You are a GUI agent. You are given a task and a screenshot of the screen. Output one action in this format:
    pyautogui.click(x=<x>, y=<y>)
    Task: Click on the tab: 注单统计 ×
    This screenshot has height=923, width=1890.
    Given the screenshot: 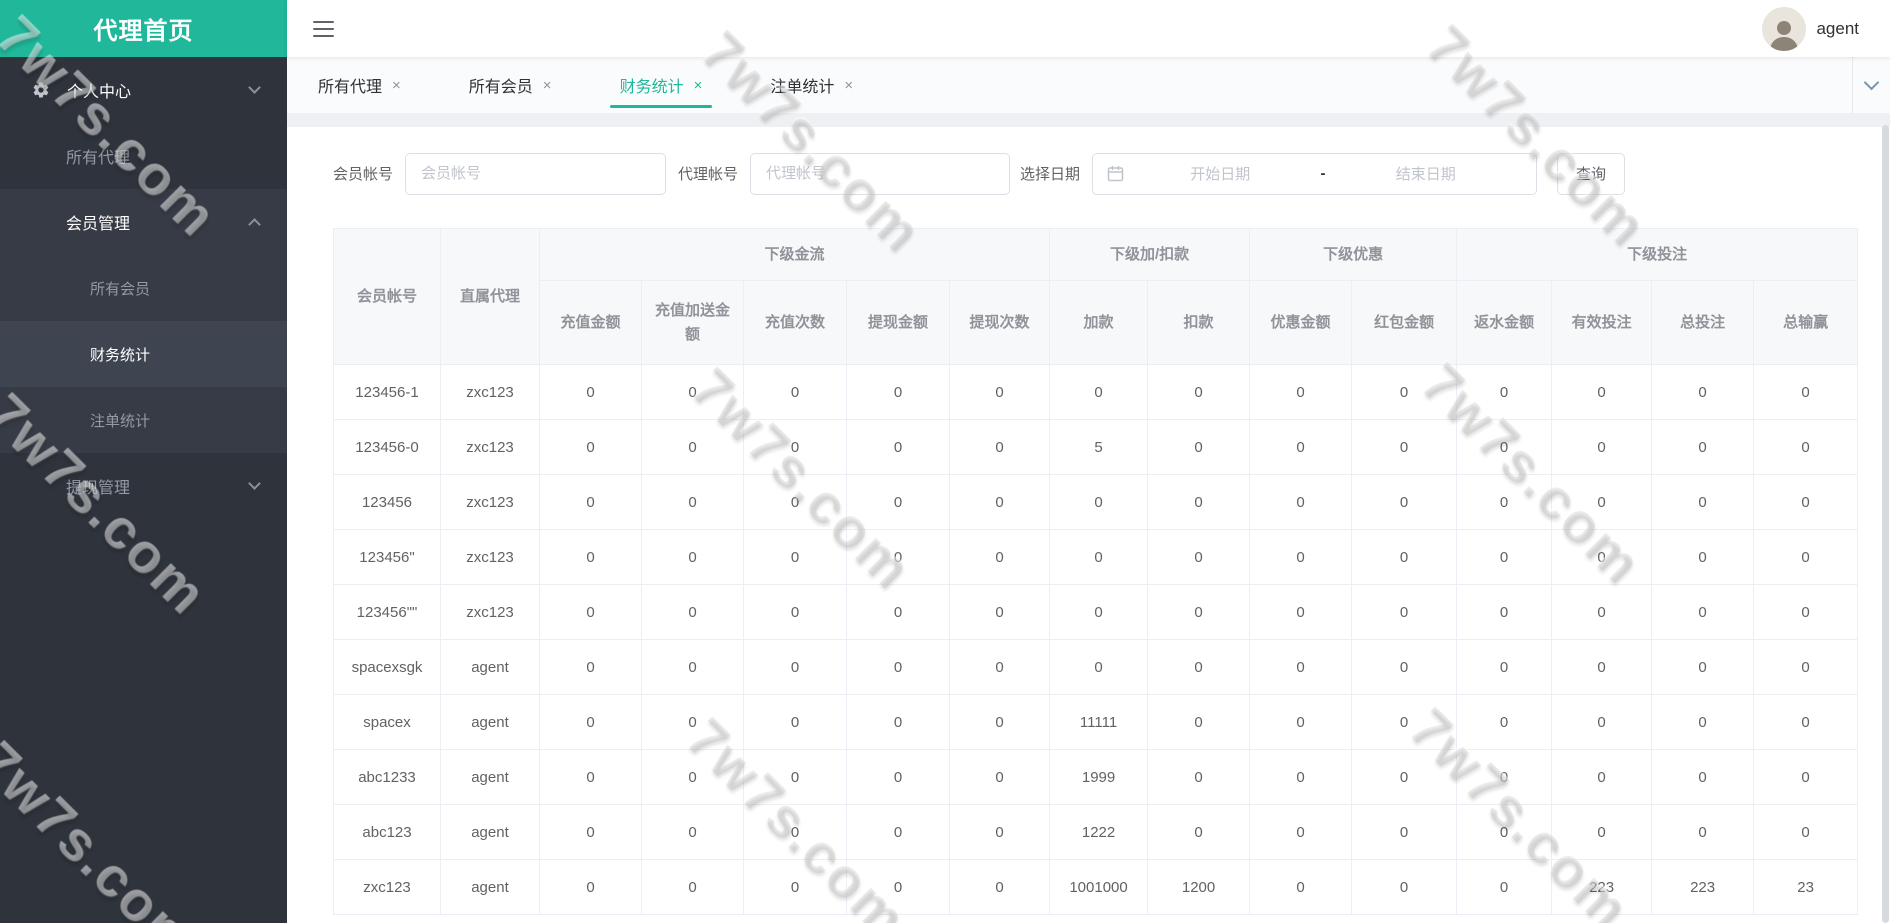 What is the action you would take?
    pyautogui.click(x=811, y=85)
    